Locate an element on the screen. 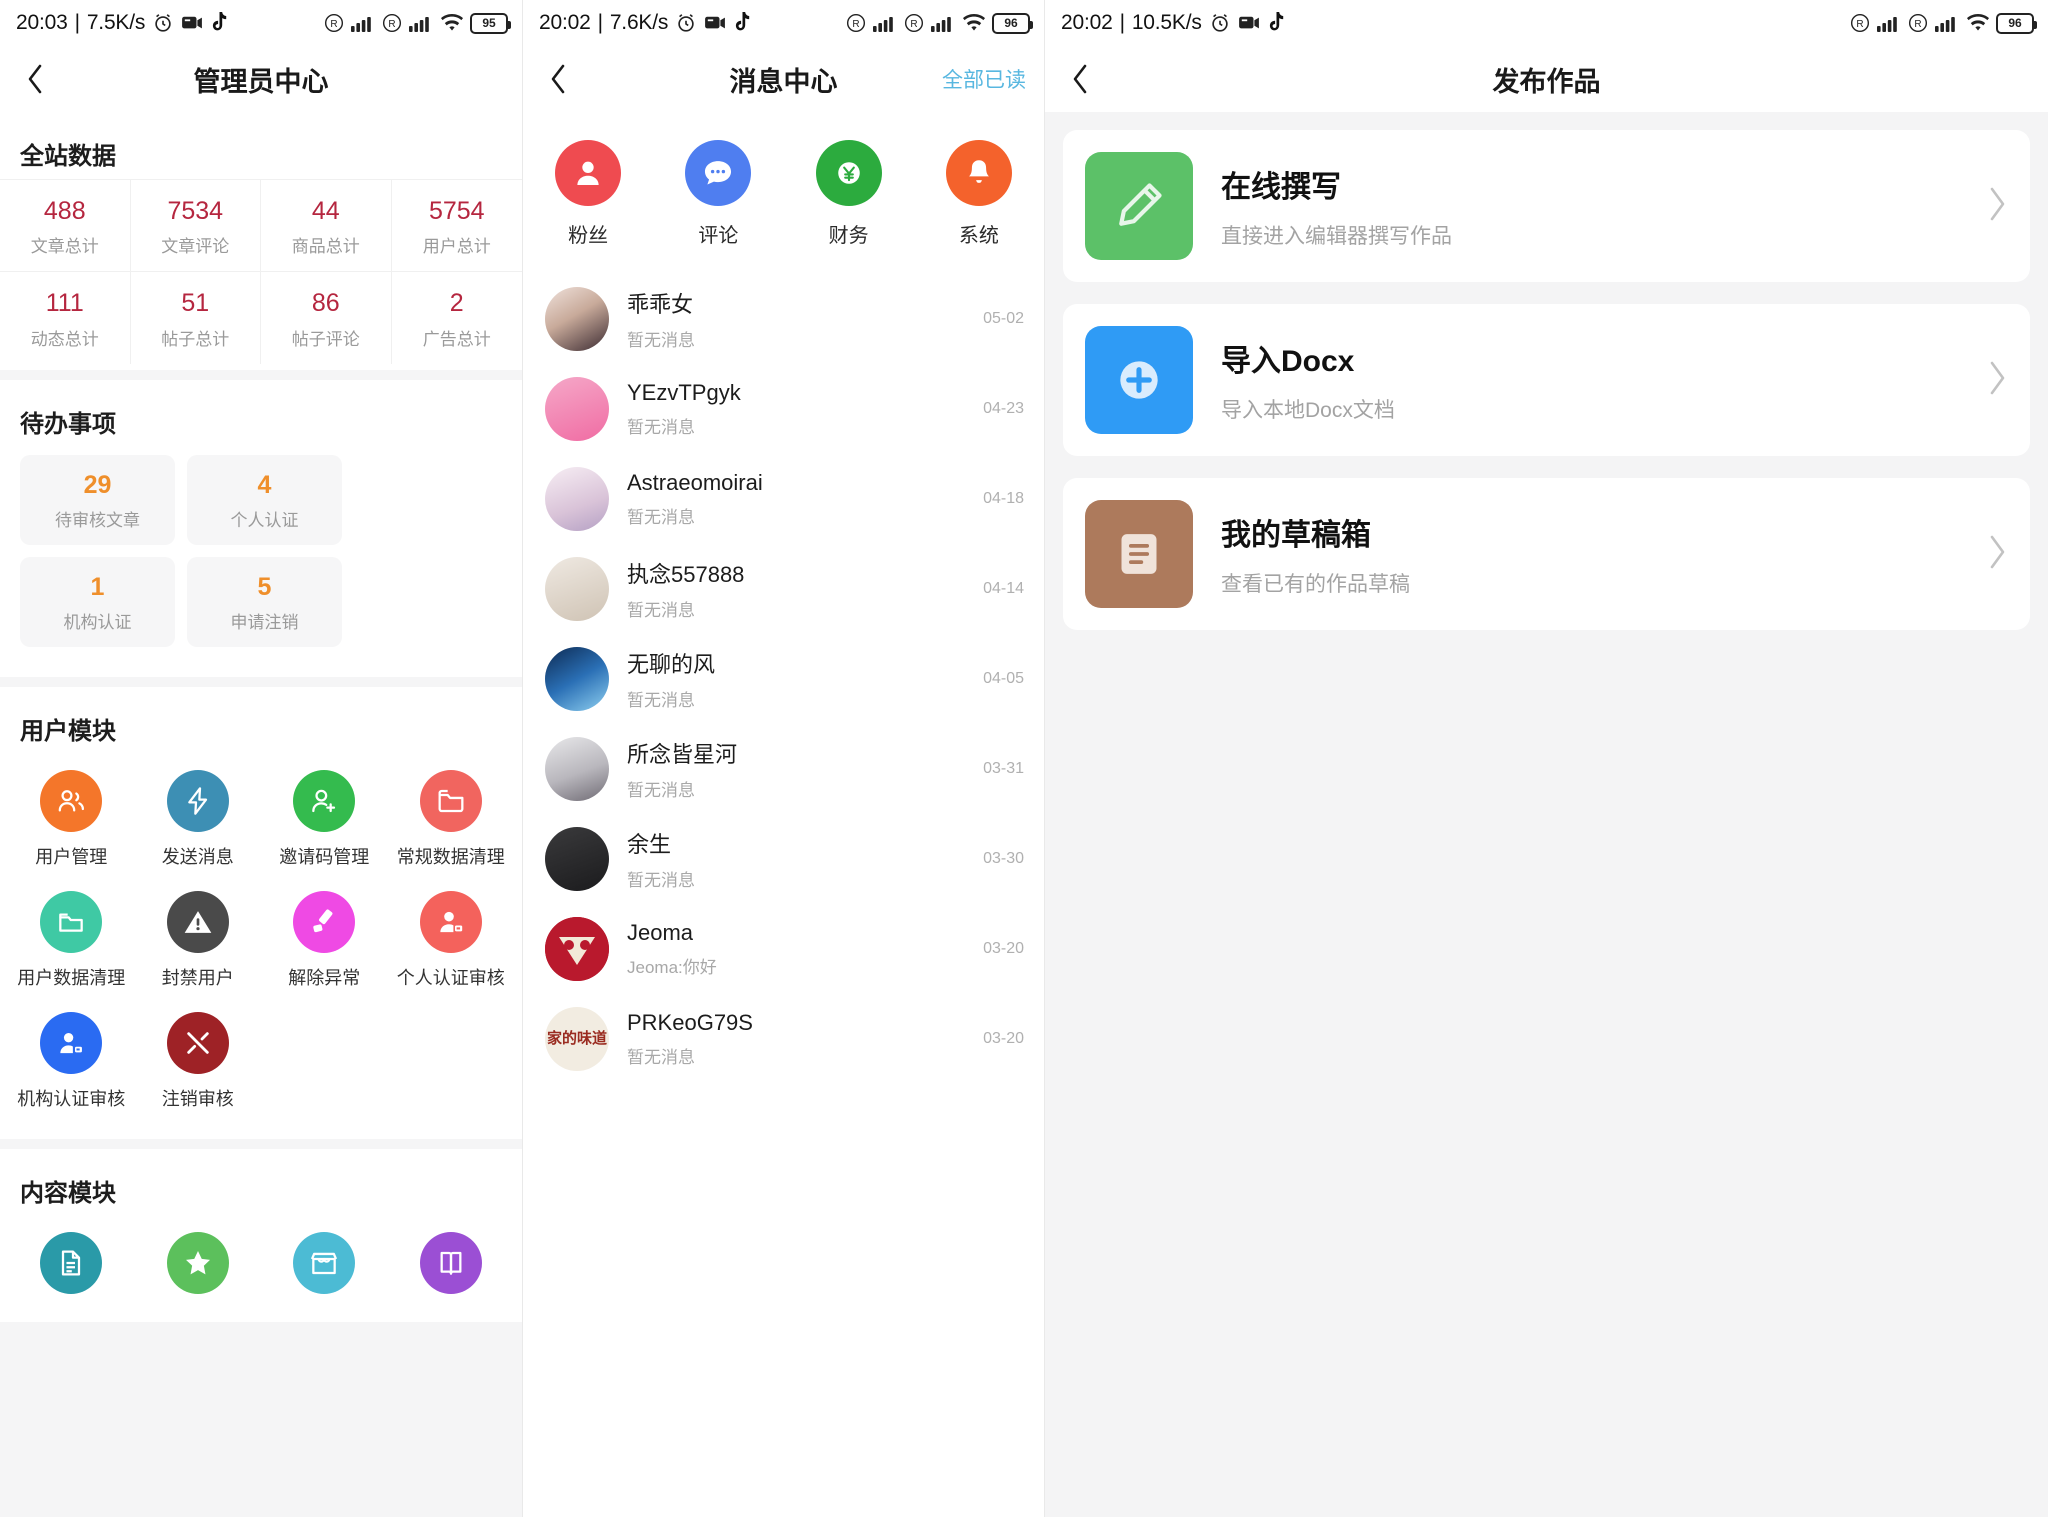 The height and width of the screenshot is (1517, 2048). chevron-right-icon is located at coordinates (1997, 554).